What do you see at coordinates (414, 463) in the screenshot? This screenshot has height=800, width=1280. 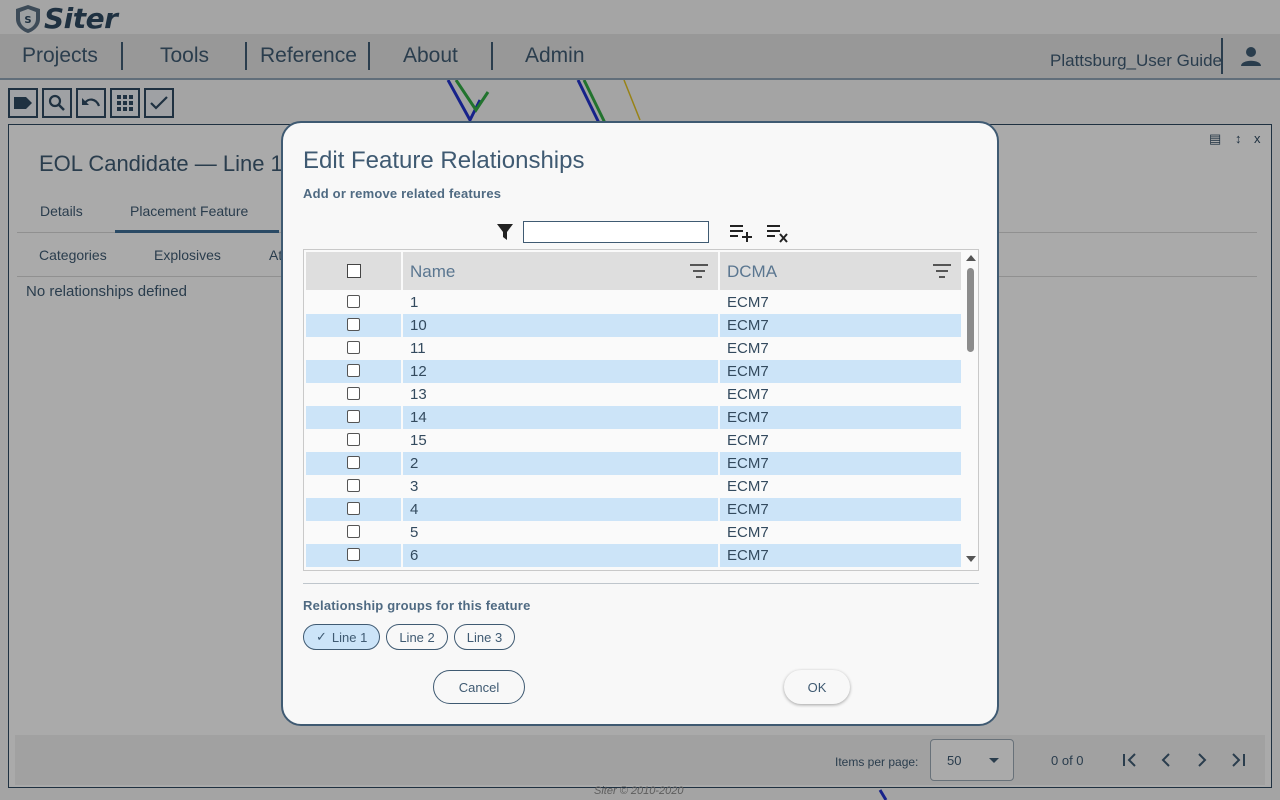 I see `name-cell: 2` at bounding box center [414, 463].